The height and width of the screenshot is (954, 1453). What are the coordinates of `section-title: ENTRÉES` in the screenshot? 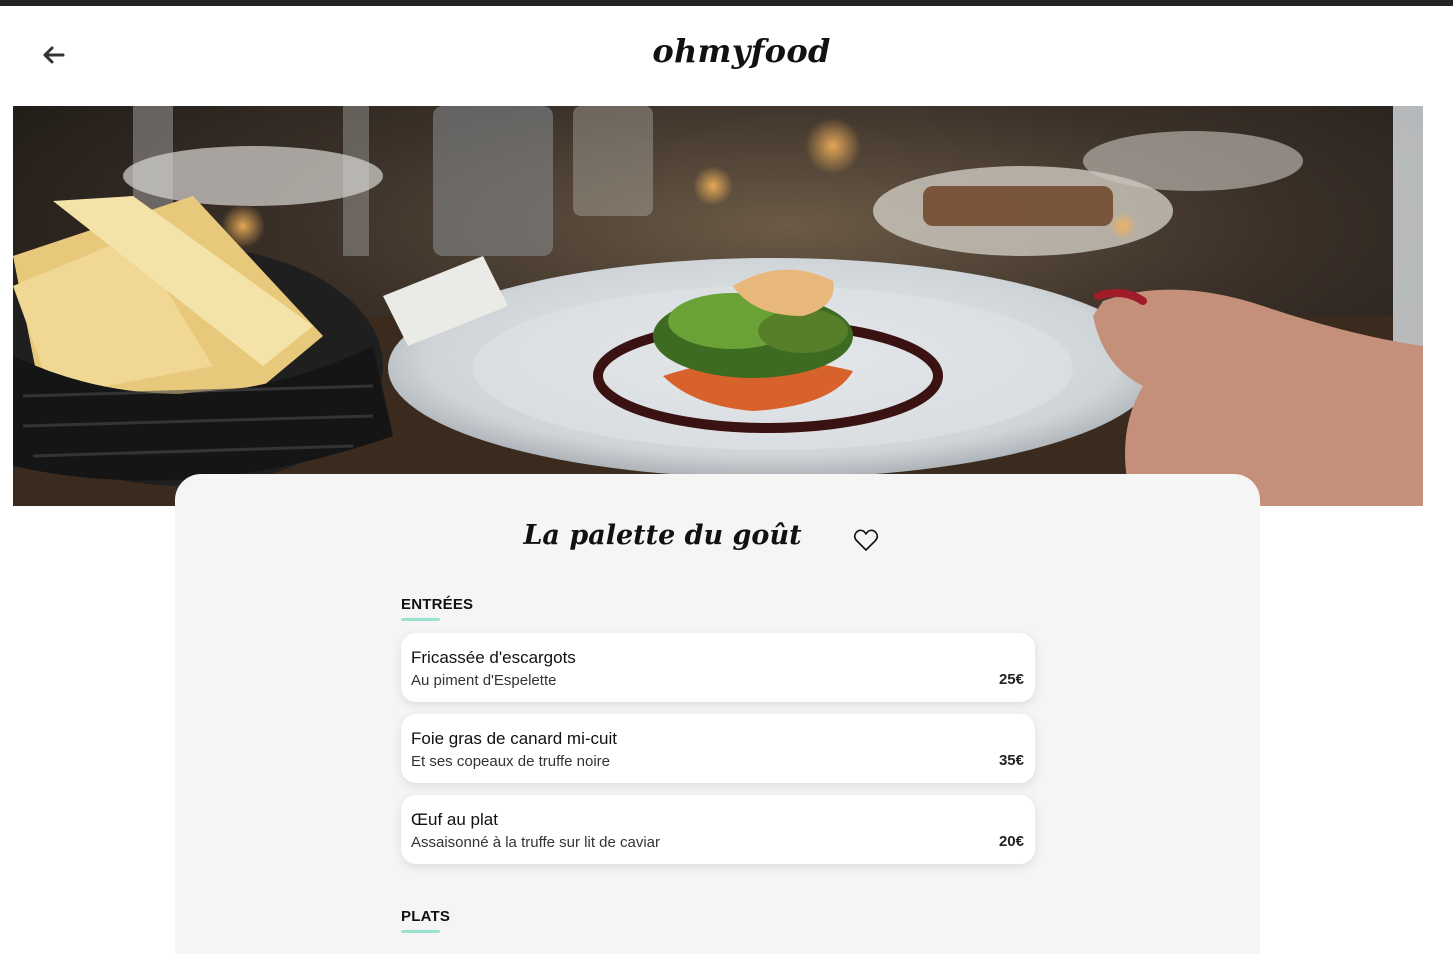 It's located at (437, 604).